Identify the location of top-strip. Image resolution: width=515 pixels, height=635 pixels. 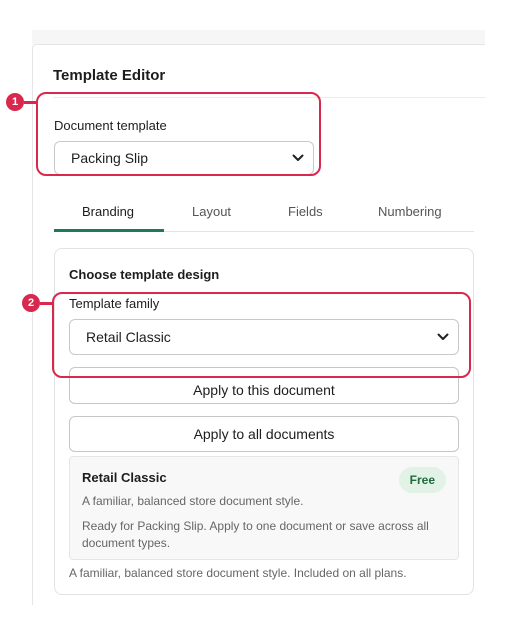
(258, 37).